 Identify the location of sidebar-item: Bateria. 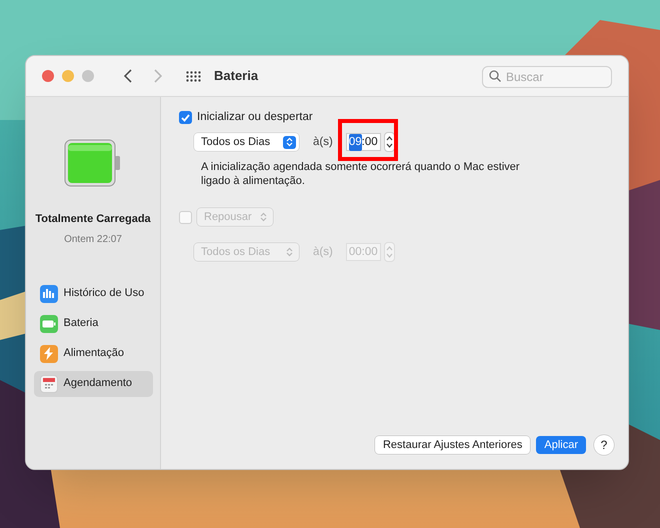
(93, 323).